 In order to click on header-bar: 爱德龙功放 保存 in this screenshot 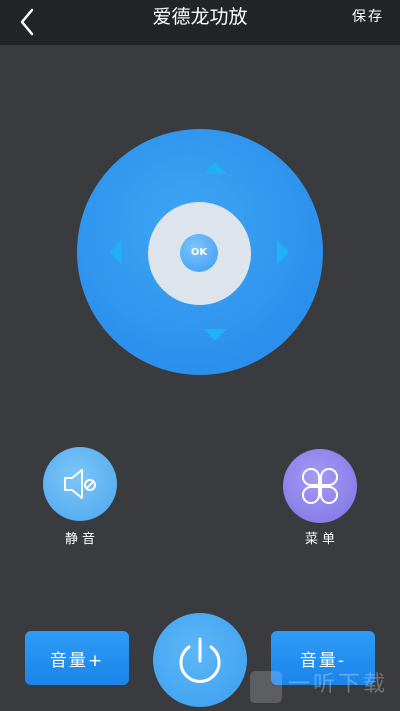, I will do `click(200, 22)`.